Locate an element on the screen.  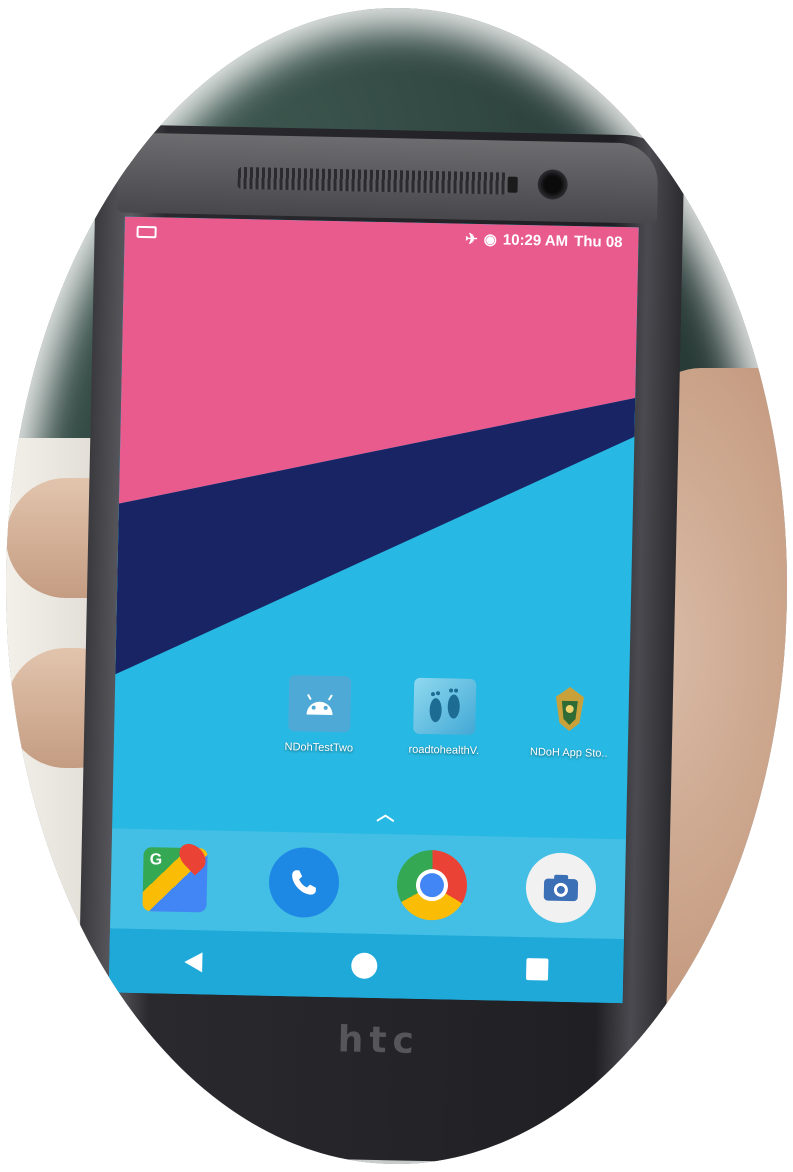
data-saver-icon: ◉ is located at coordinates (490, 240).